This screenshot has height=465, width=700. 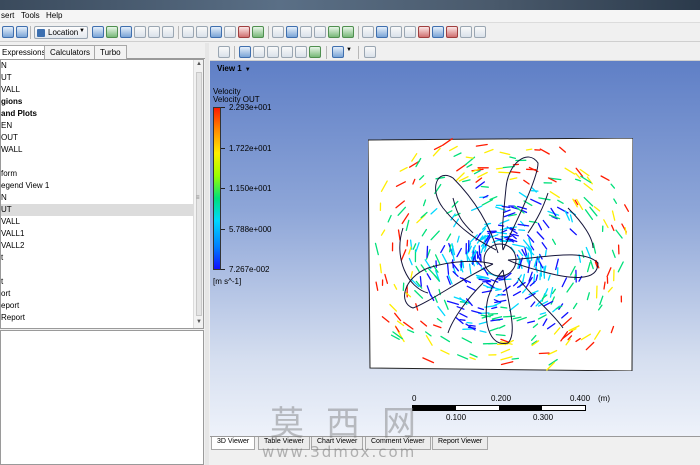 I want to click on command-editor-icon, so click(x=480, y=32).